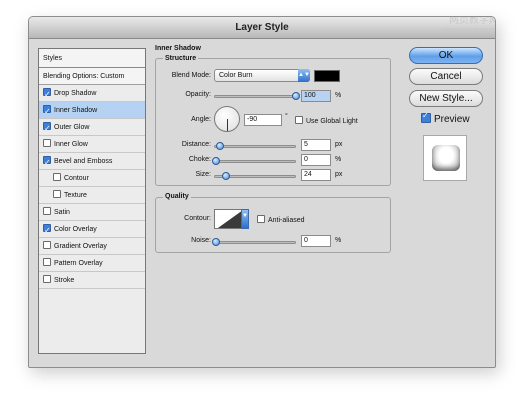  Describe the element at coordinates (76, 178) in the screenshot. I see `style-item-label: Contour` at that location.